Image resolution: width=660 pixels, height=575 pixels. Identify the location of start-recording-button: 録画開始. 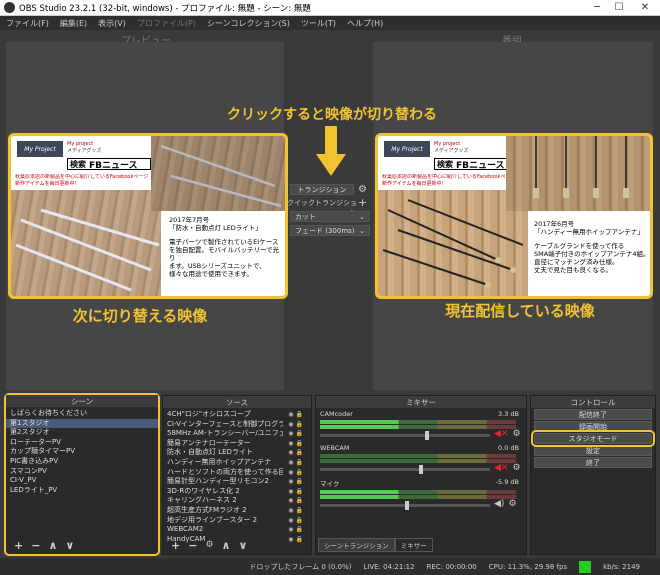
(593, 426).